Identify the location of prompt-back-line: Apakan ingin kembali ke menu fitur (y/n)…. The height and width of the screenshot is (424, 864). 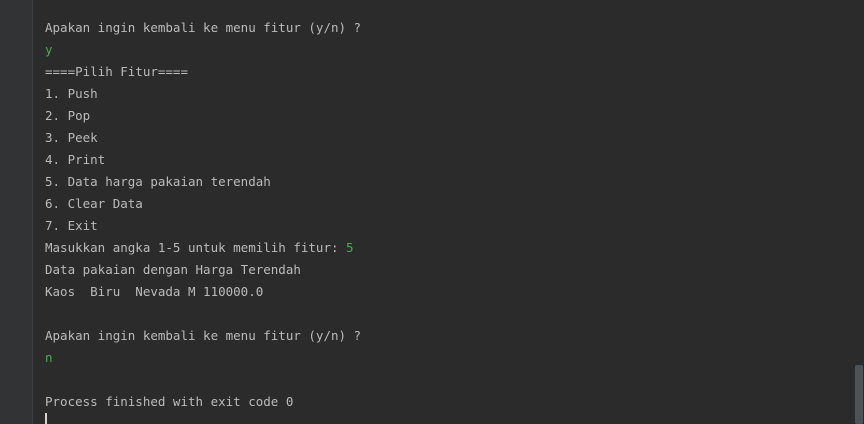
(203, 27).